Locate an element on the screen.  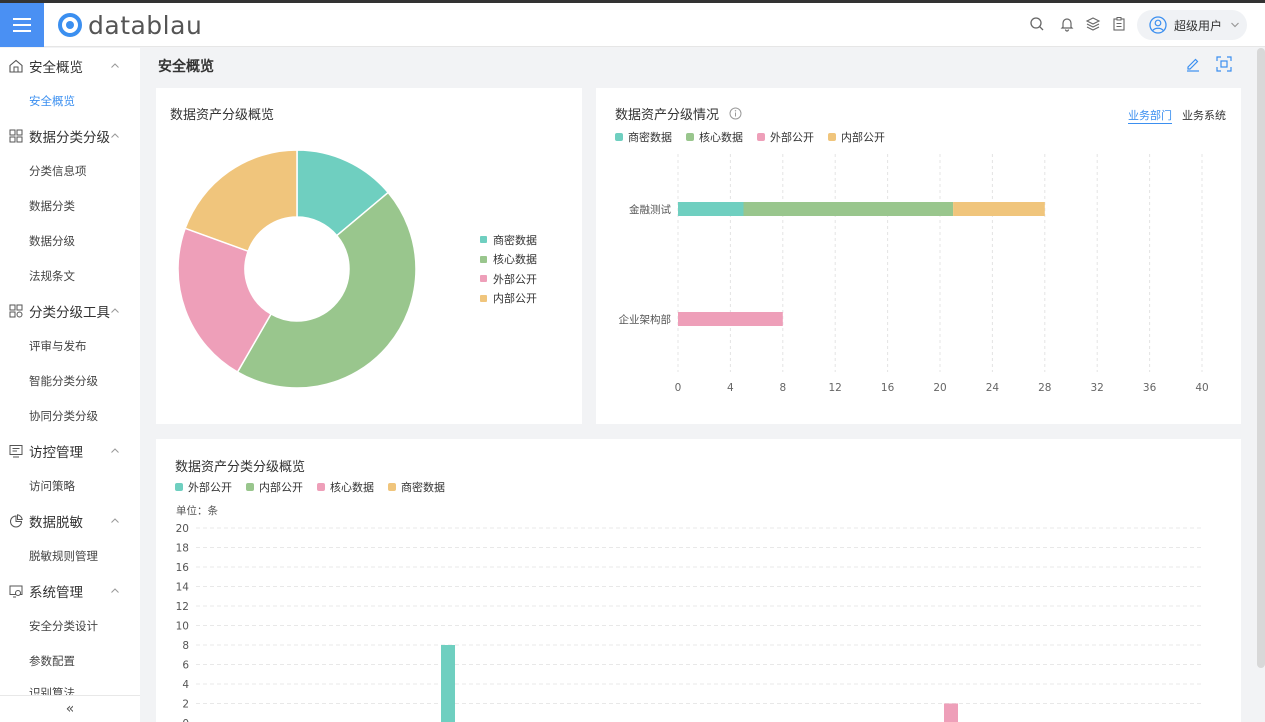
bell-icon is located at coordinates (1067, 24).